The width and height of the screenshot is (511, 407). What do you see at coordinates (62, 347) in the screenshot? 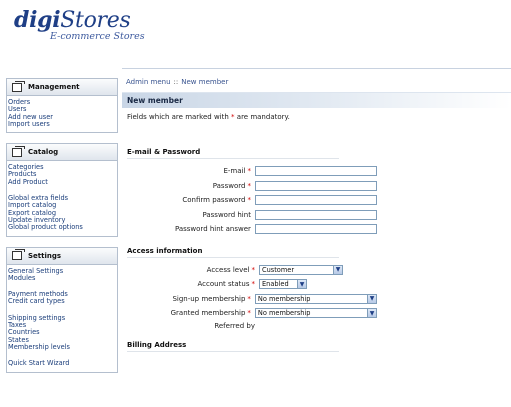
I see `sidebar-item-membership-levels: Membership levels` at bounding box center [62, 347].